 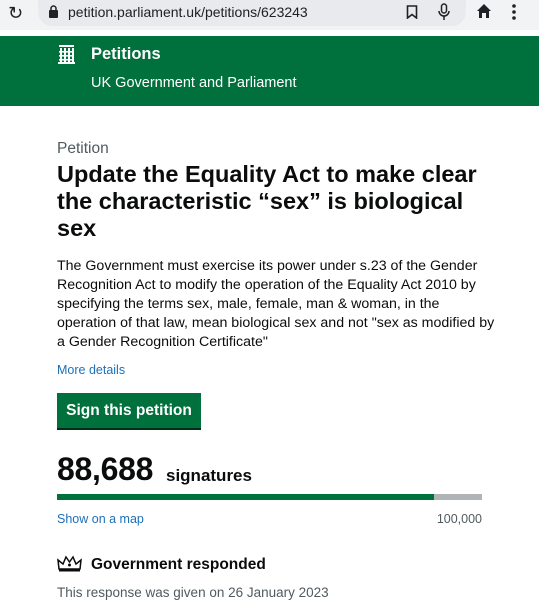 What do you see at coordinates (194, 83) in the screenshot?
I see `site-subtitle: UK Government and Parliament` at bounding box center [194, 83].